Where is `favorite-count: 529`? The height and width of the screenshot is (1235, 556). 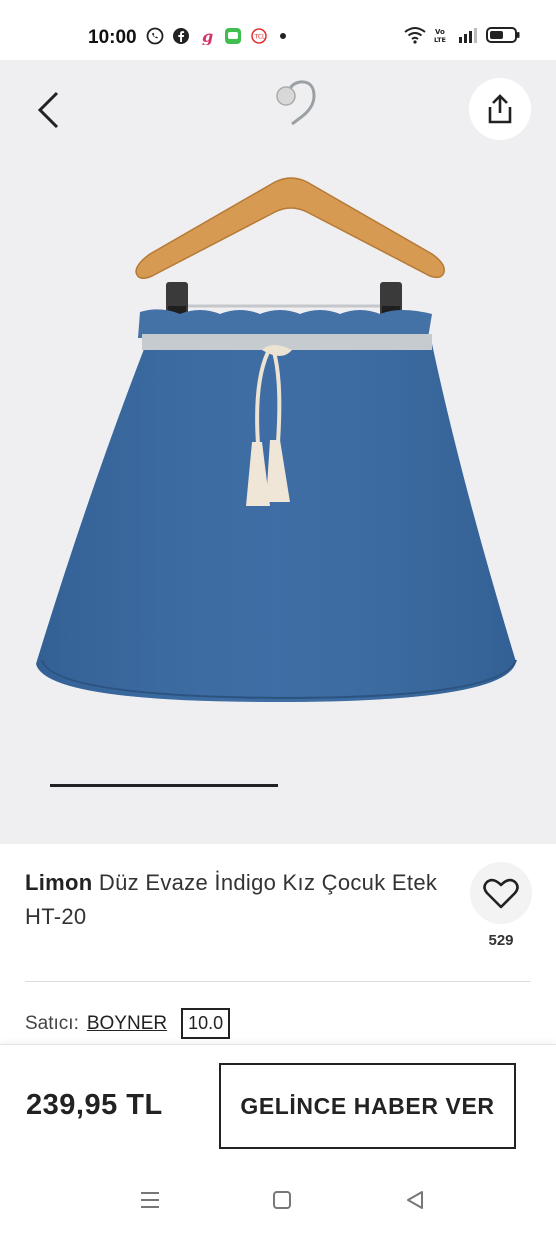
favorite-count: 529 is located at coordinates (501, 940).